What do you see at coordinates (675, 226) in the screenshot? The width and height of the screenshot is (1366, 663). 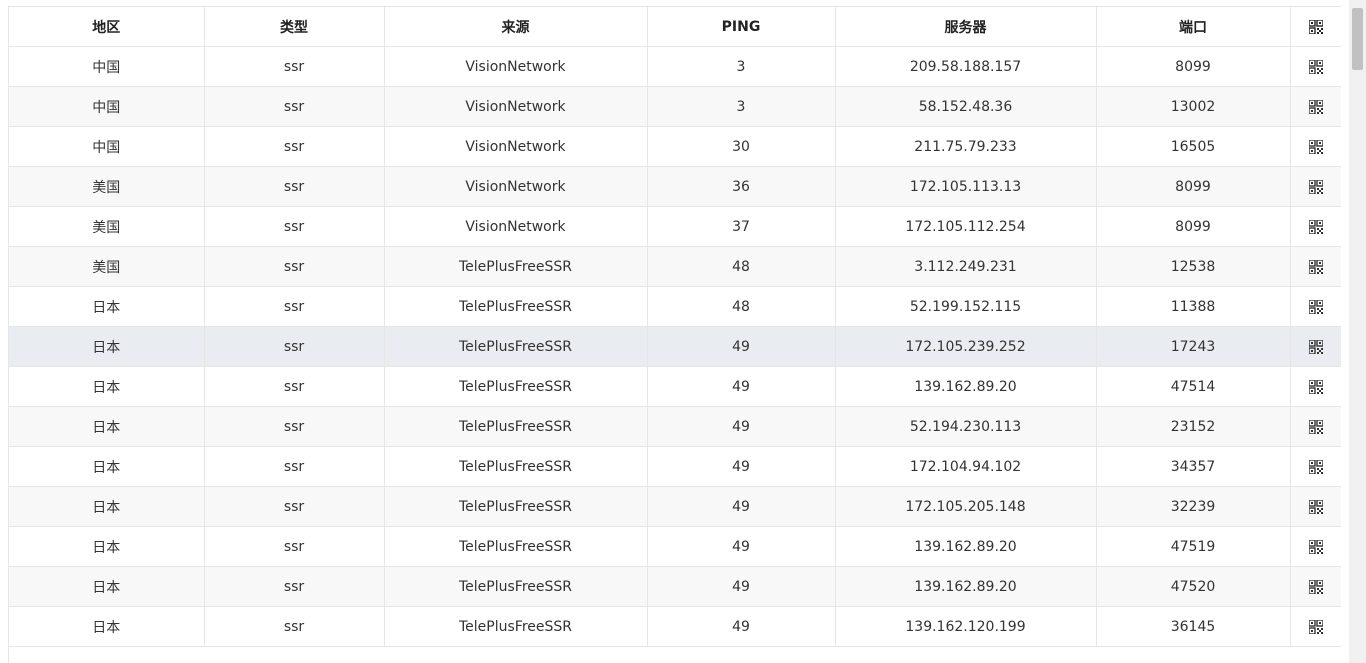 I see `table-row: 美国 ssr VisionNetwork 37 172.105.112.254 8099` at bounding box center [675, 226].